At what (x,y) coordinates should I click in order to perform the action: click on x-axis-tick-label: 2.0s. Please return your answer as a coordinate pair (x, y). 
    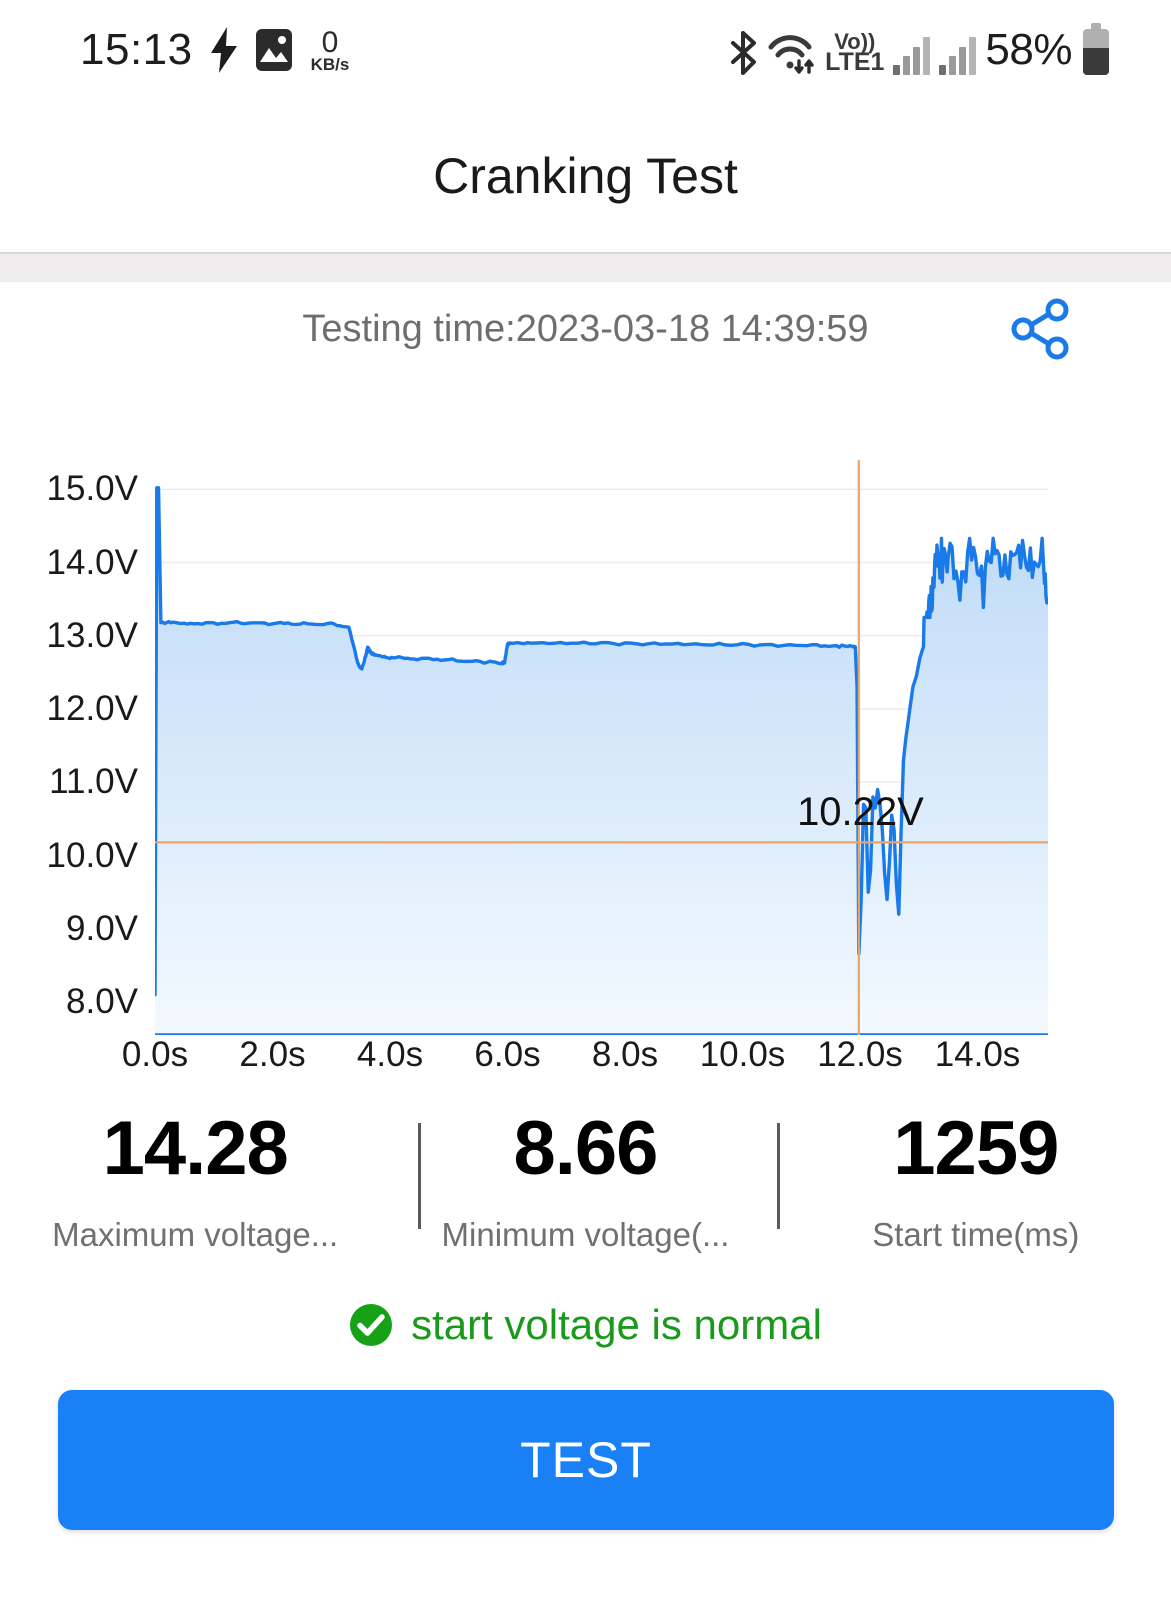
    Looking at the image, I should click on (272, 1054).